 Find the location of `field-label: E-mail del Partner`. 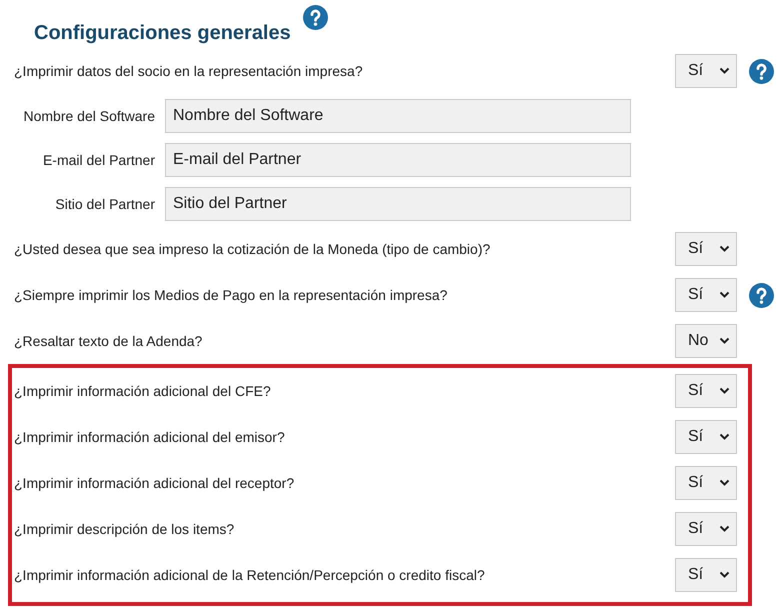

field-label: E-mail del Partner is located at coordinates (99, 160).